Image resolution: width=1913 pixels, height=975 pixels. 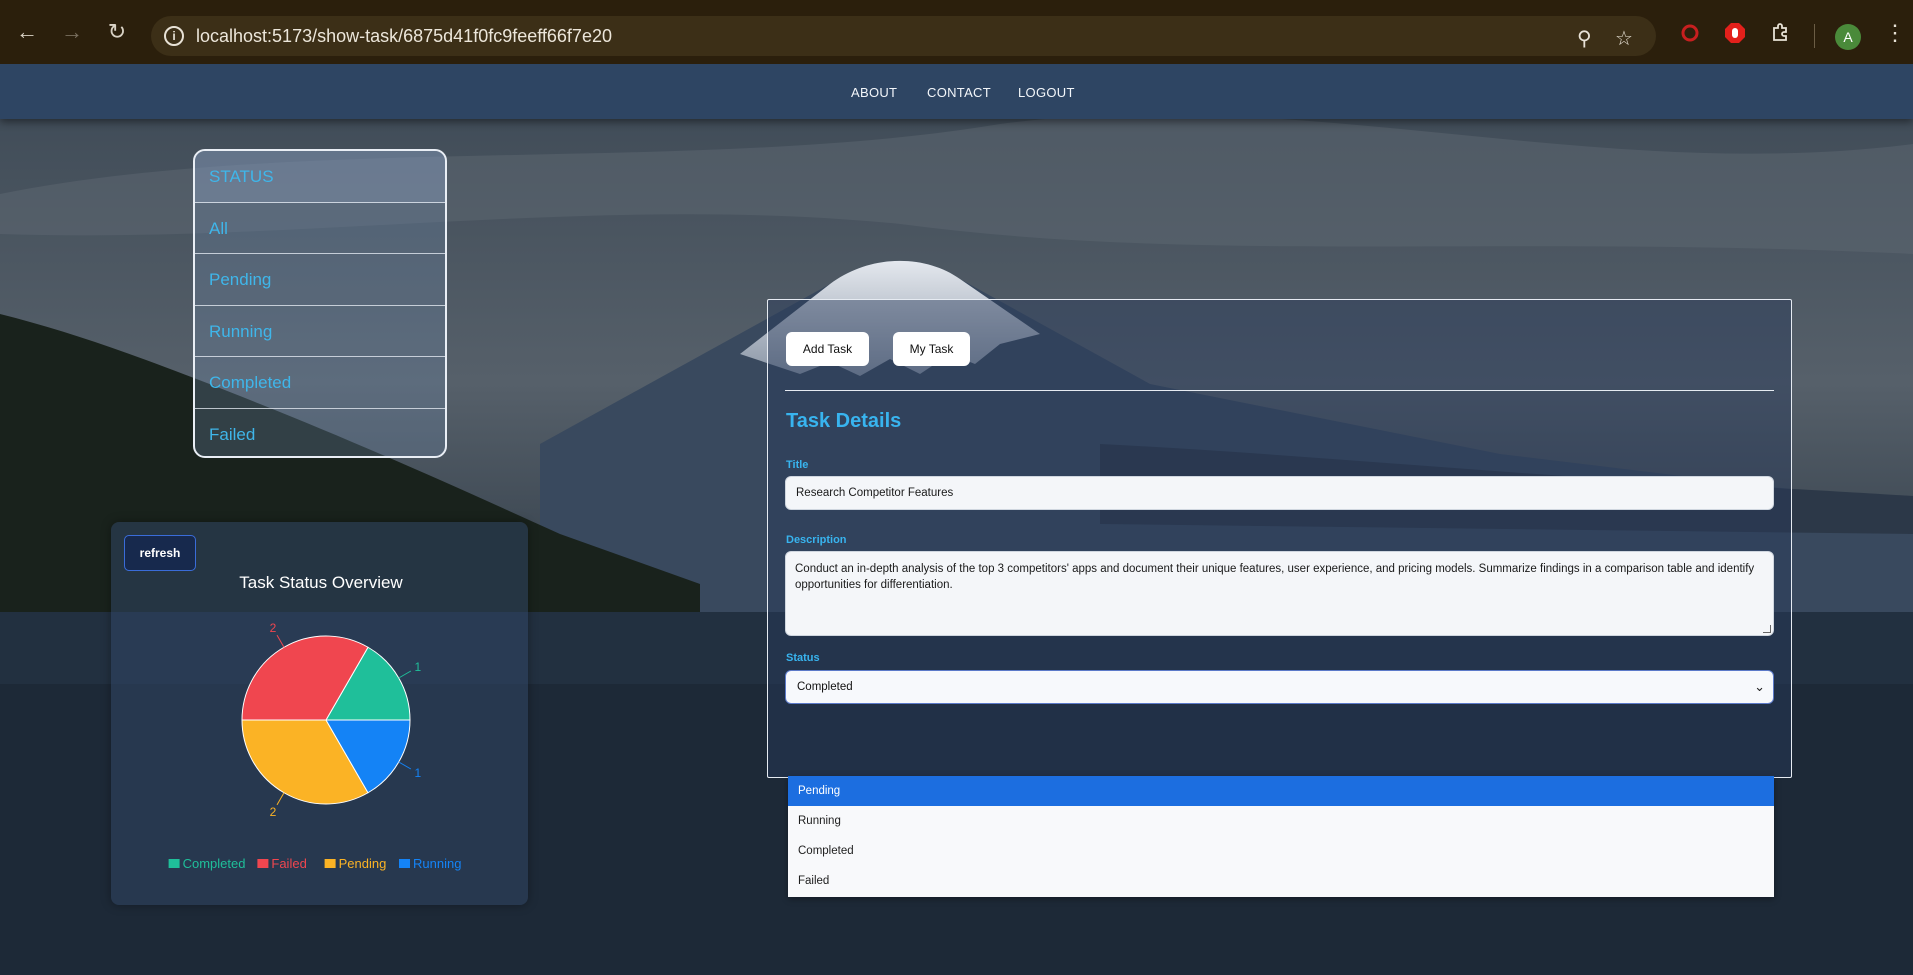 What do you see at coordinates (326, 720) in the screenshot?
I see `pie-slices` at bounding box center [326, 720].